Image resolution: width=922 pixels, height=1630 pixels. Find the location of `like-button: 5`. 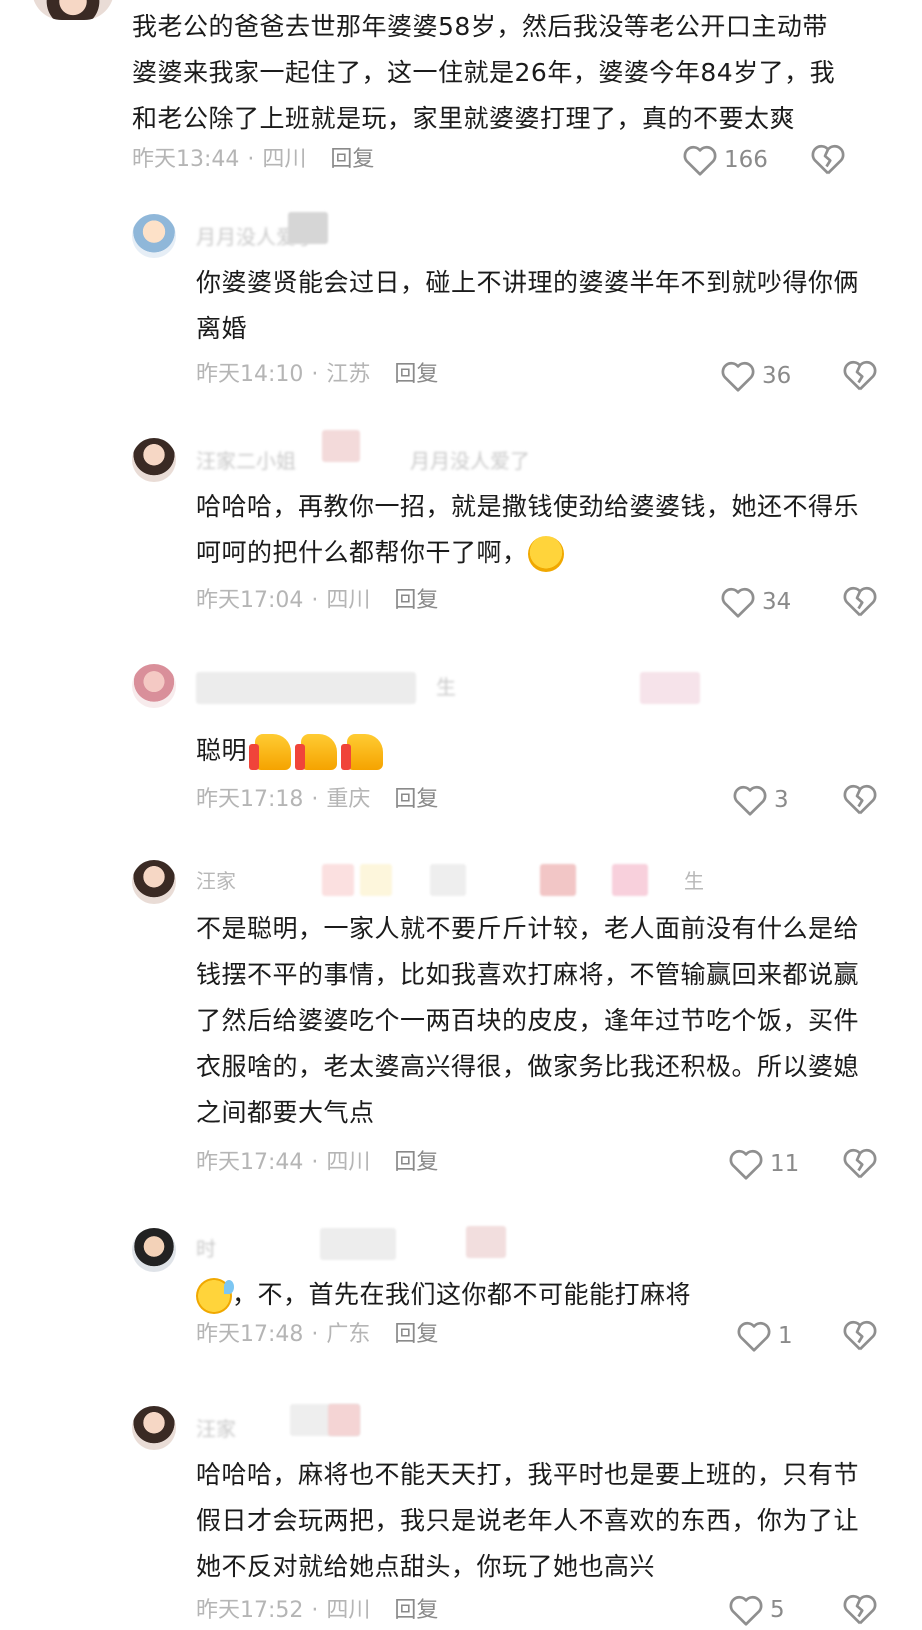

like-button: 5 is located at coordinates (756, 1610).